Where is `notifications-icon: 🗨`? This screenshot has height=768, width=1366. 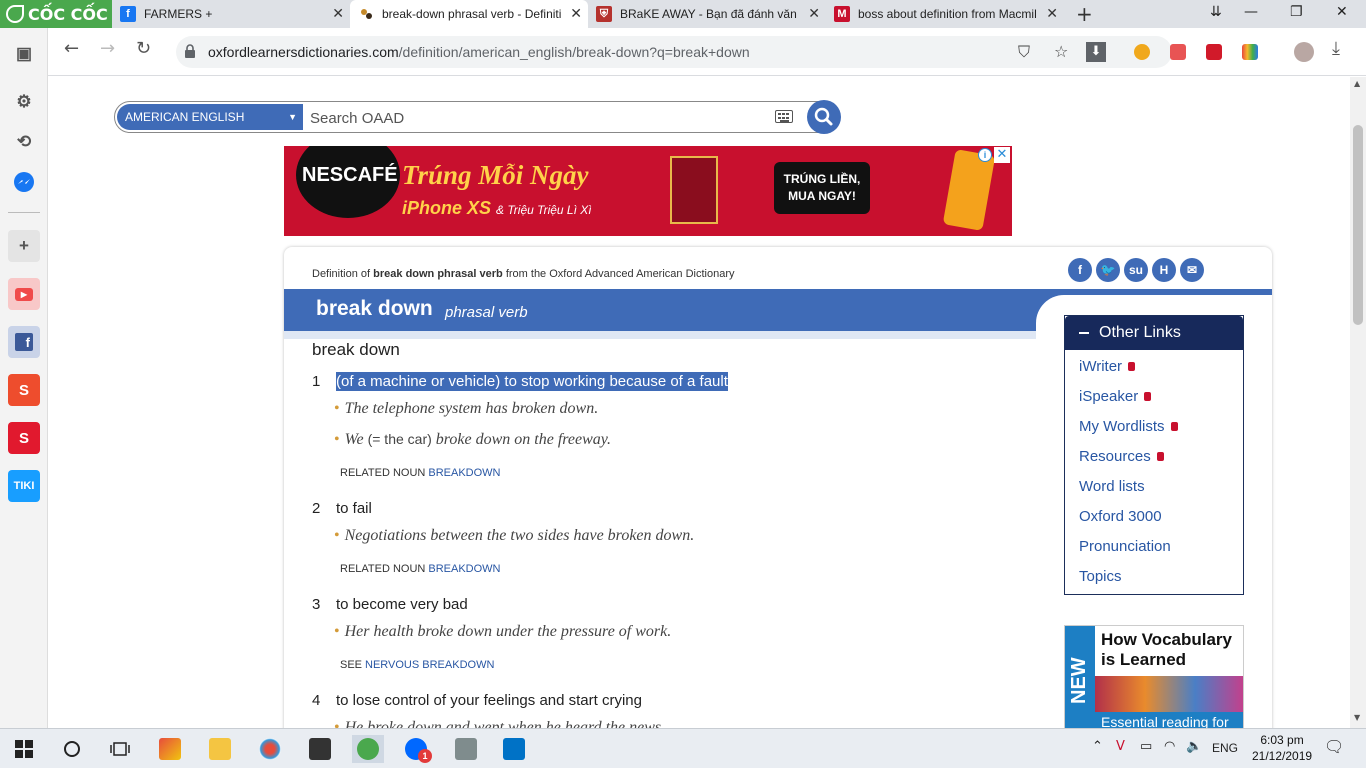 notifications-icon: 🗨 is located at coordinates (1334, 746).